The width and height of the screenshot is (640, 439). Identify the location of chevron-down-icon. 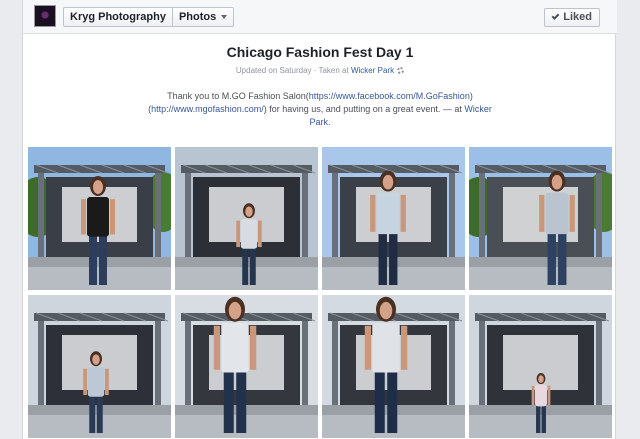
(224, 17).